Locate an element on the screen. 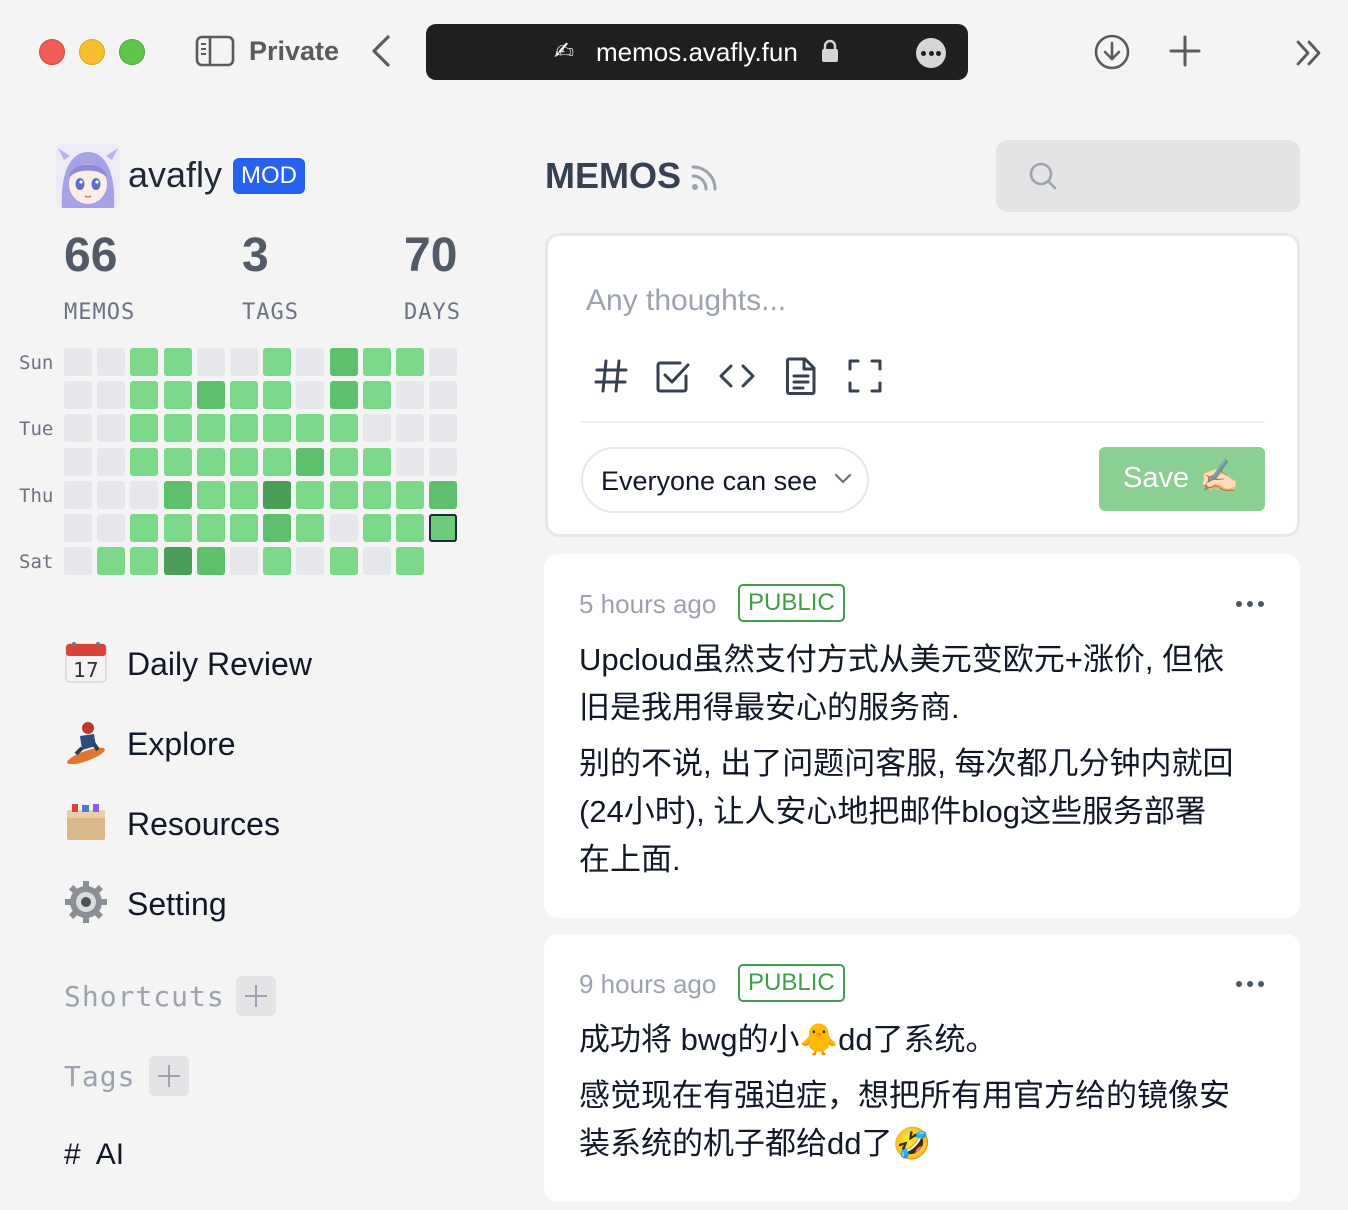  nav-setting: Setting is located at coordinates (274, 905).